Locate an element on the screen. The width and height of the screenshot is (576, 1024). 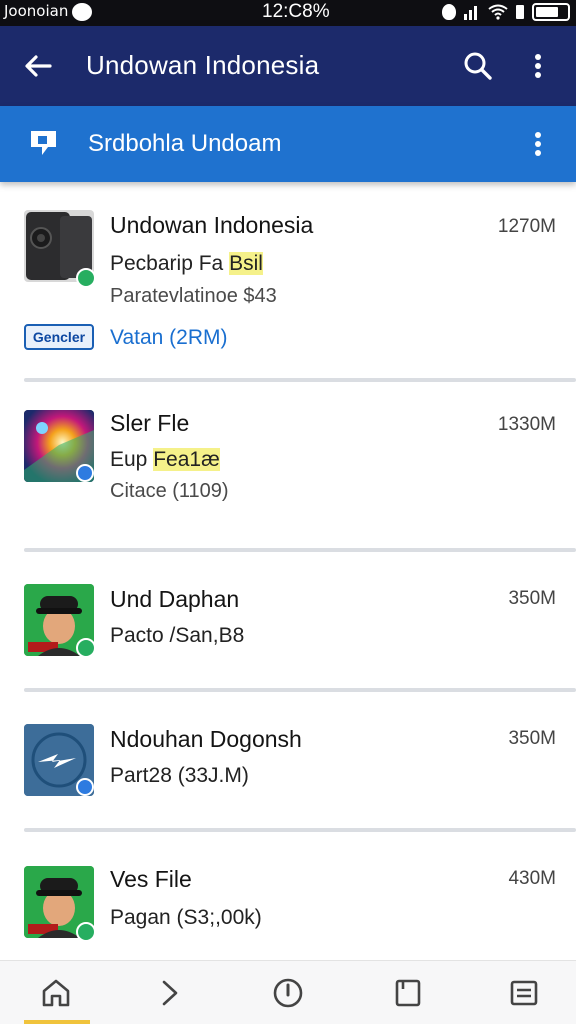
chevron-right-icon is located at coordinates (170, 993).